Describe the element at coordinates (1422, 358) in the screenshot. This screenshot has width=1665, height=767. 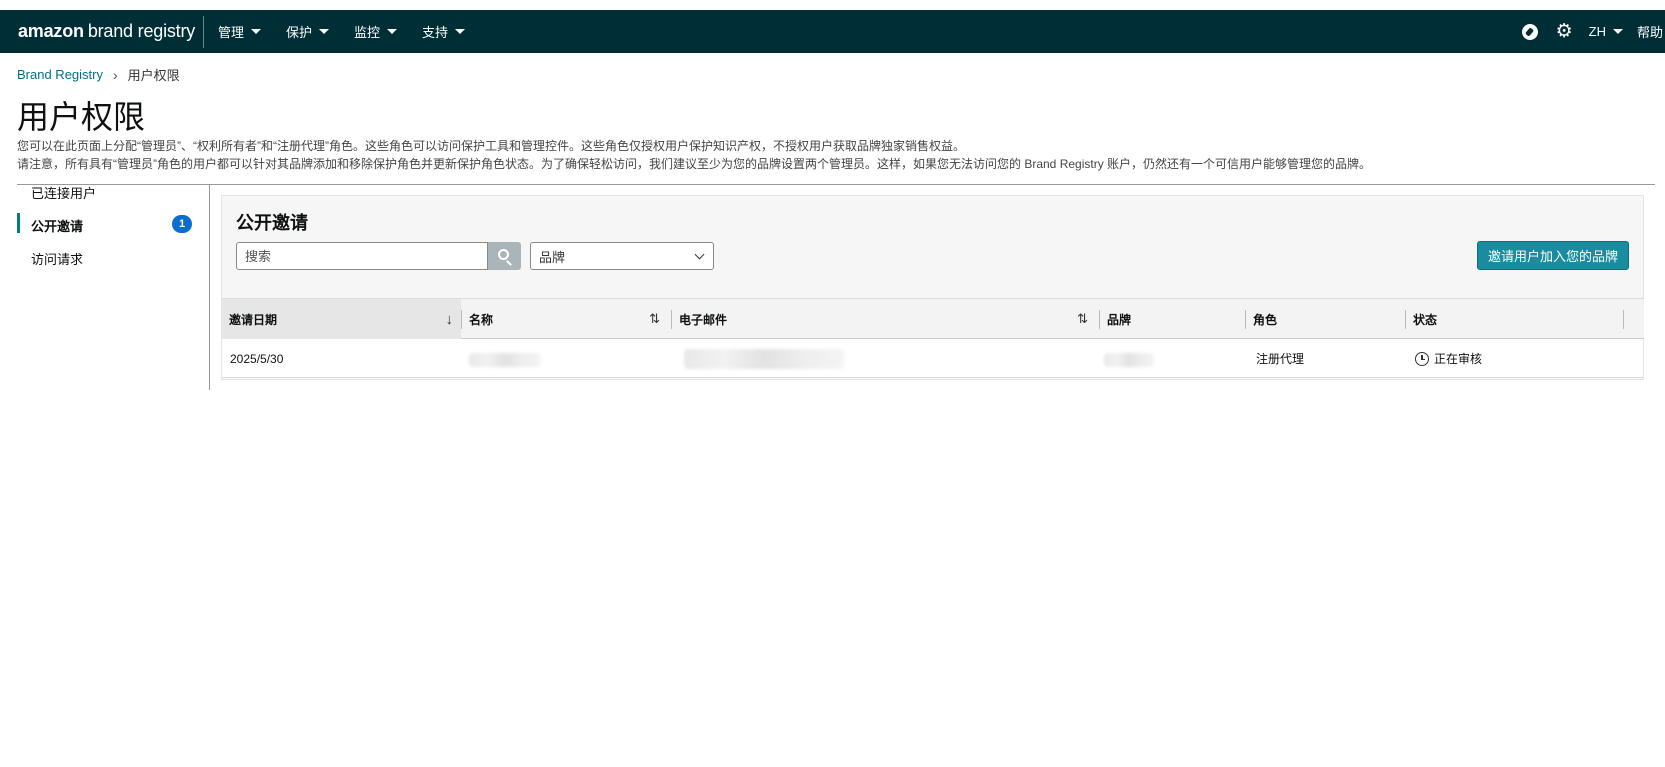
I see `clock-icon` at that location.